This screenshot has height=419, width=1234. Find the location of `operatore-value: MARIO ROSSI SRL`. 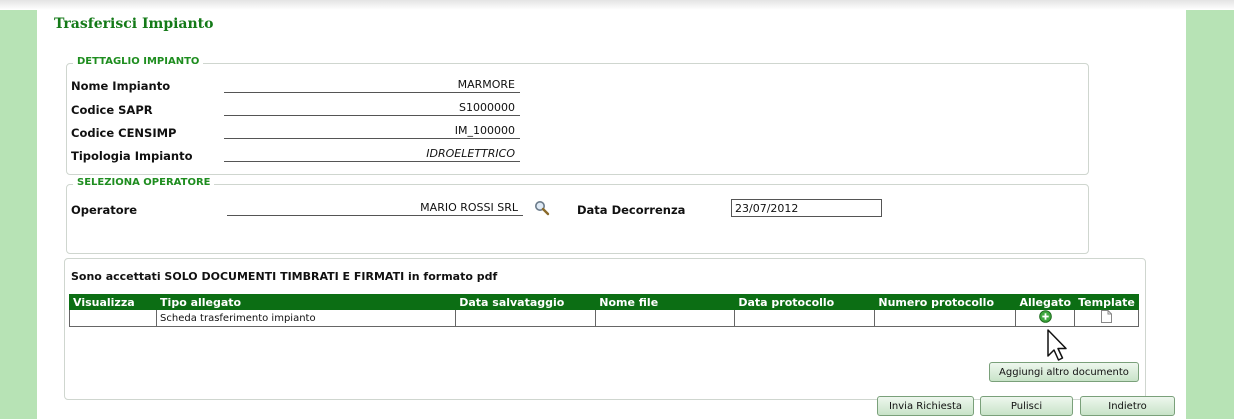

operatore-value: MARIO ROSSI SRL is located at coordinates (375, 207).